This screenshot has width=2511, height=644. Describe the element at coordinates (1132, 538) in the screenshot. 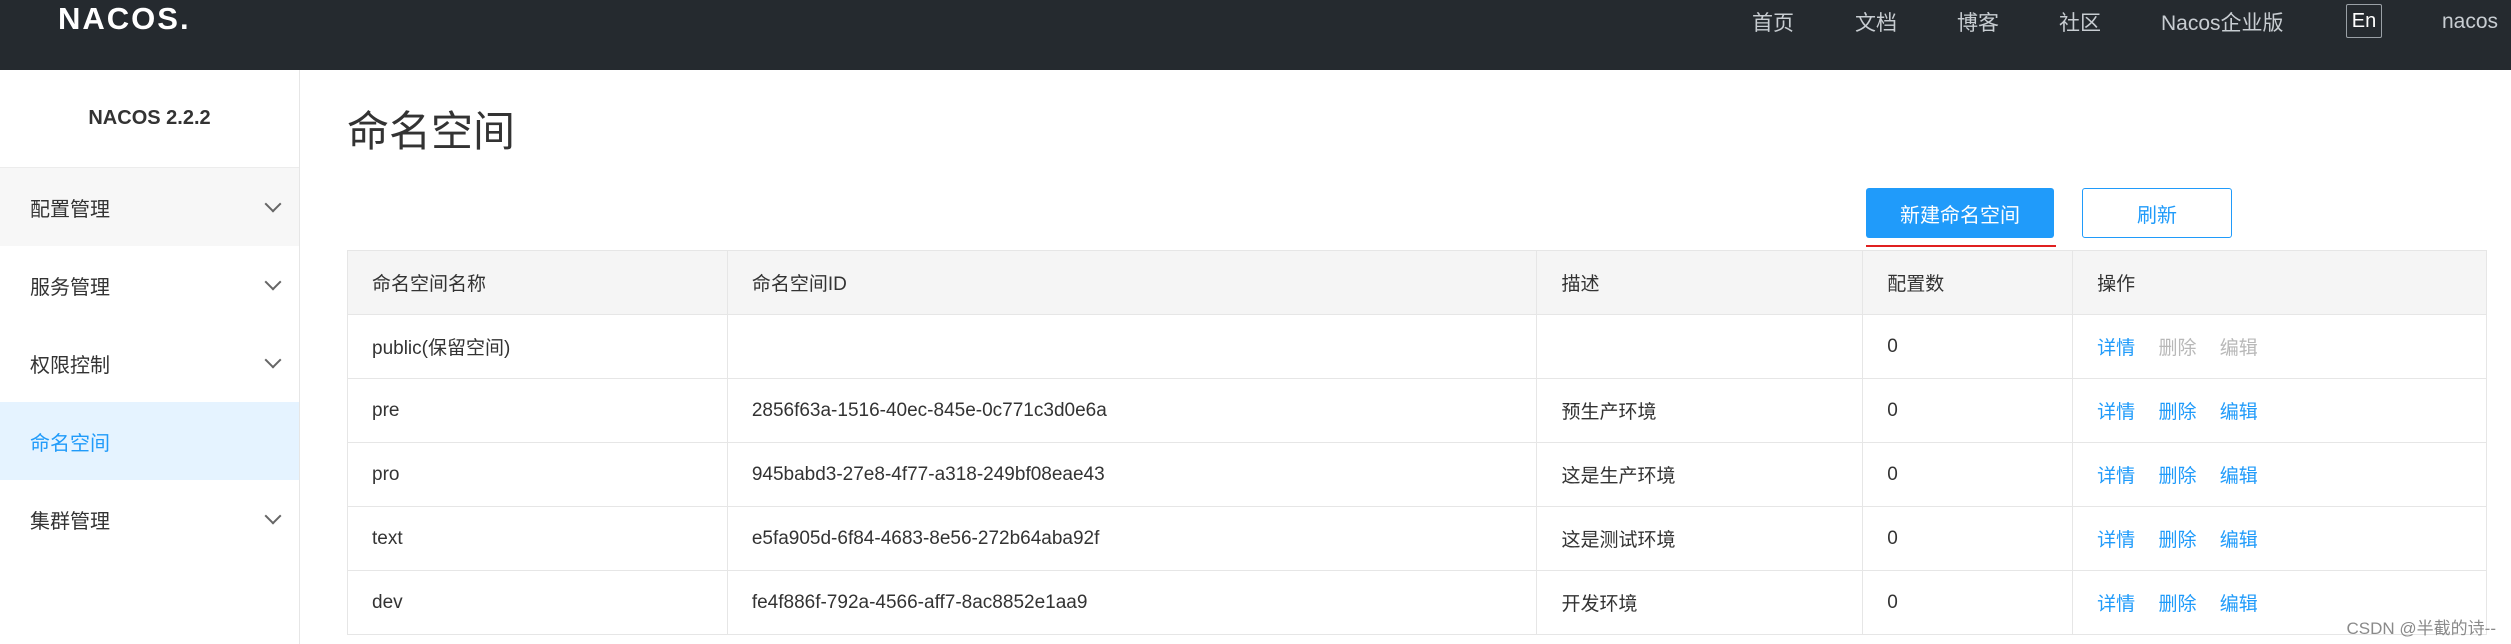

I see `namespace-id-cell: e5fa905d-6f84-4683-8e56-272b64aba92f` at that location.